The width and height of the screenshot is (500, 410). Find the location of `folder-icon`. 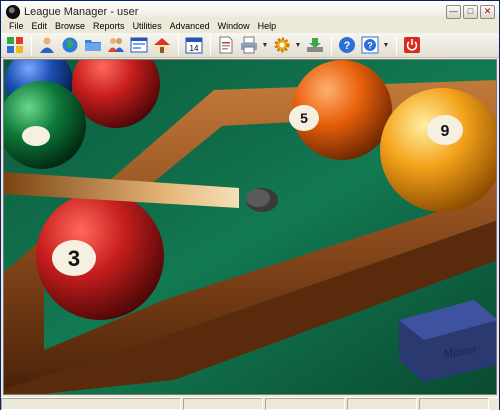

folder-icon is located at coordinates (93, 45).